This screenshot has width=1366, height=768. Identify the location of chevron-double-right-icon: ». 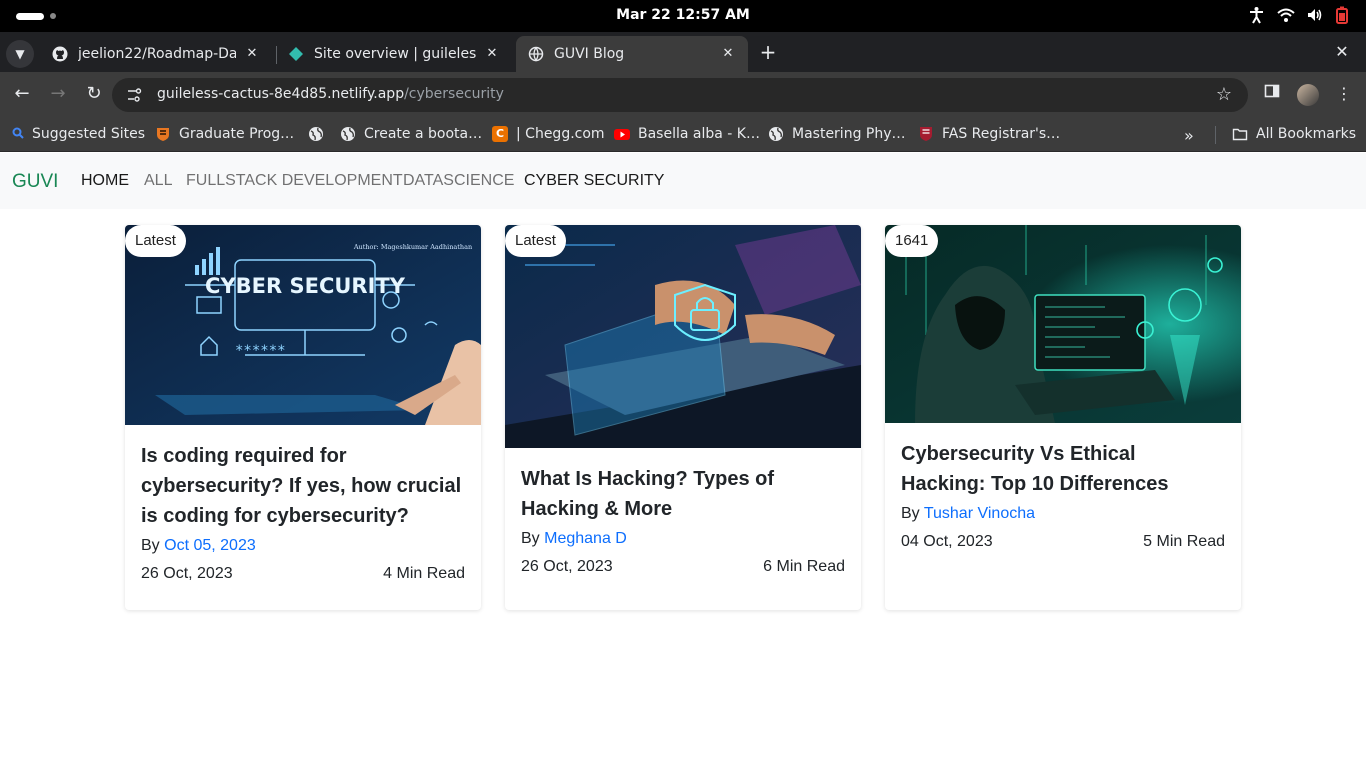
(1189, 135).